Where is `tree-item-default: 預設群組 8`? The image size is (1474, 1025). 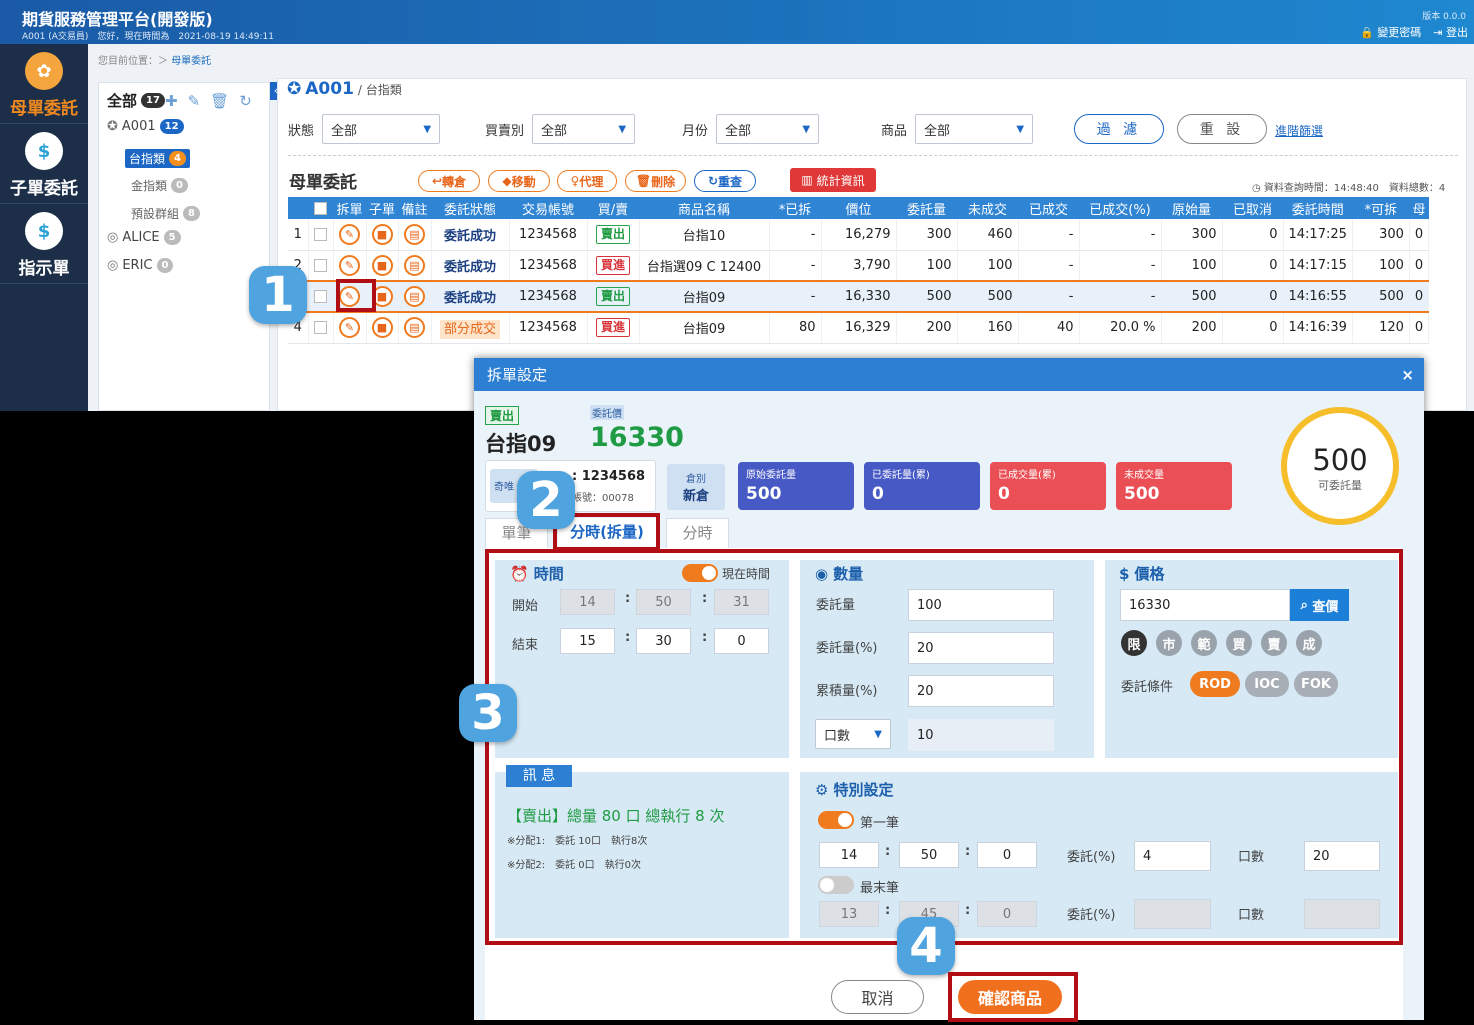 tree-item-default: 預設群組 8 is located at coordinates (165, 213).